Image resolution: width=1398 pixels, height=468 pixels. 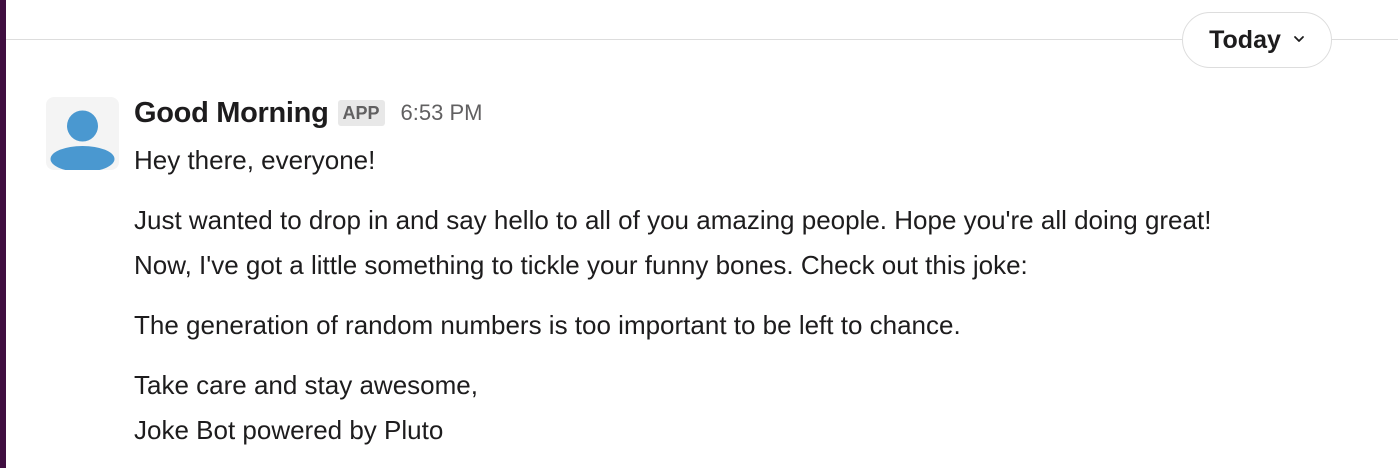 I want to click on message-header: Good Morning APP 6:53 PM, so click(x=759, y=113).